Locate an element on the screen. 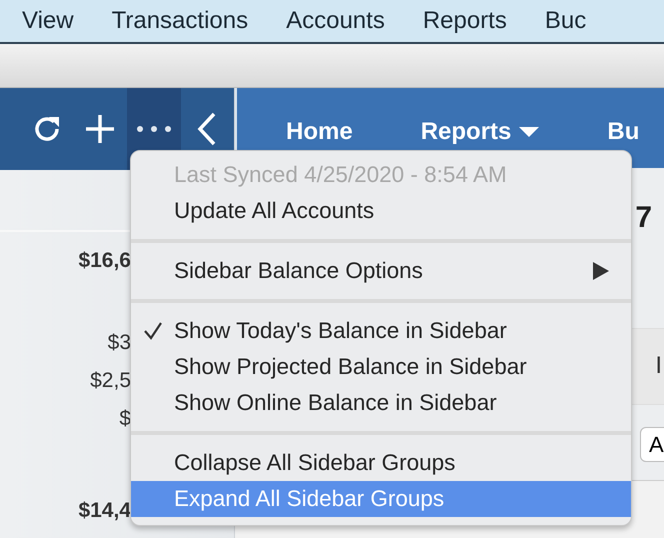 The width and height of the screenshot is (664, 538). menu-item: Show Online Balance in Sidebar is located at coordinates (381, 403).